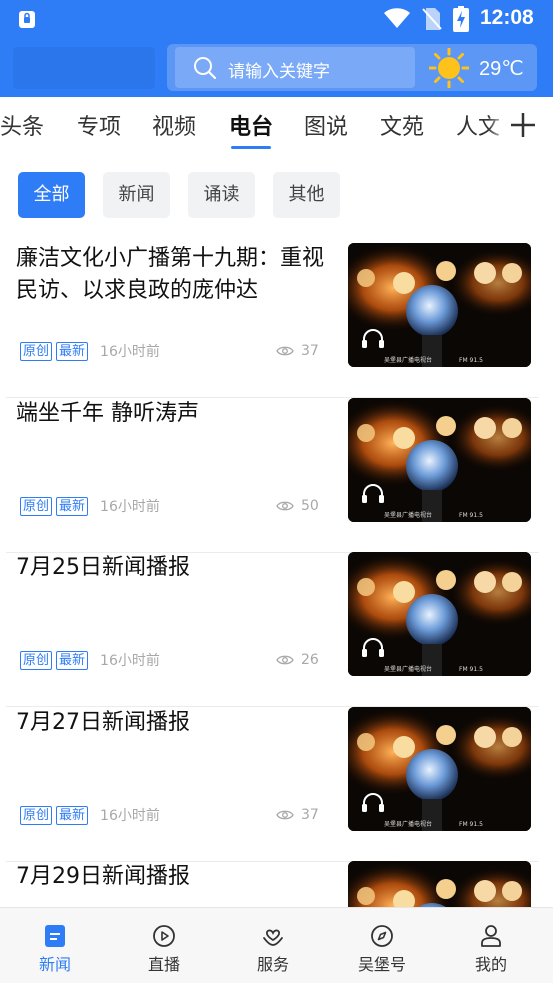 This screenshot has width=553, height=983. What do you see at coordinates (84, 68) in the screenshot?
I see `app-logo` at bounding box center [84, 68].